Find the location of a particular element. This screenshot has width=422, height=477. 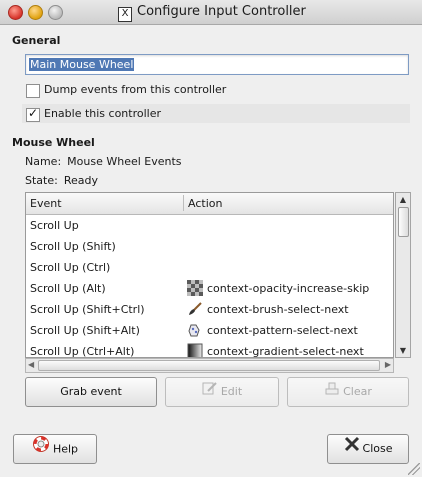

scroll-down-arrow-icon: ▼ is located at coordinates (403, 350).